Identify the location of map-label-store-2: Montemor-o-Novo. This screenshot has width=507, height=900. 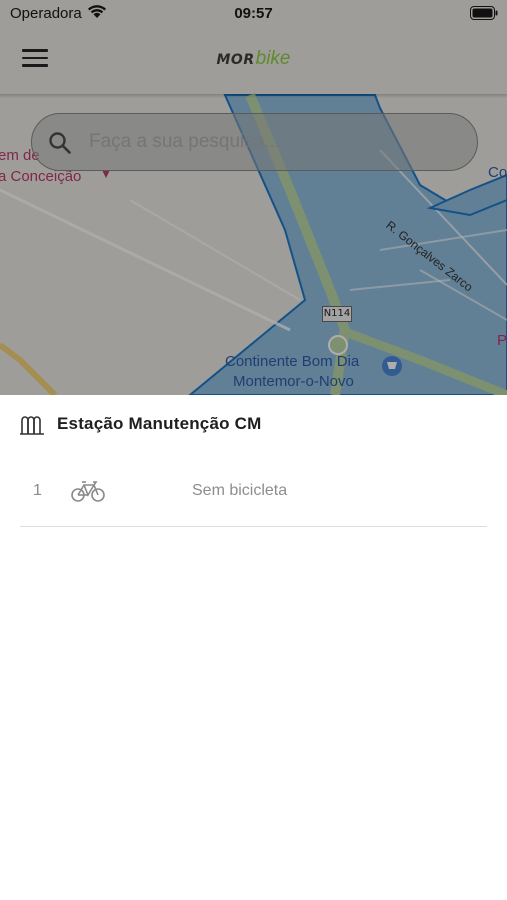
(293, 381).